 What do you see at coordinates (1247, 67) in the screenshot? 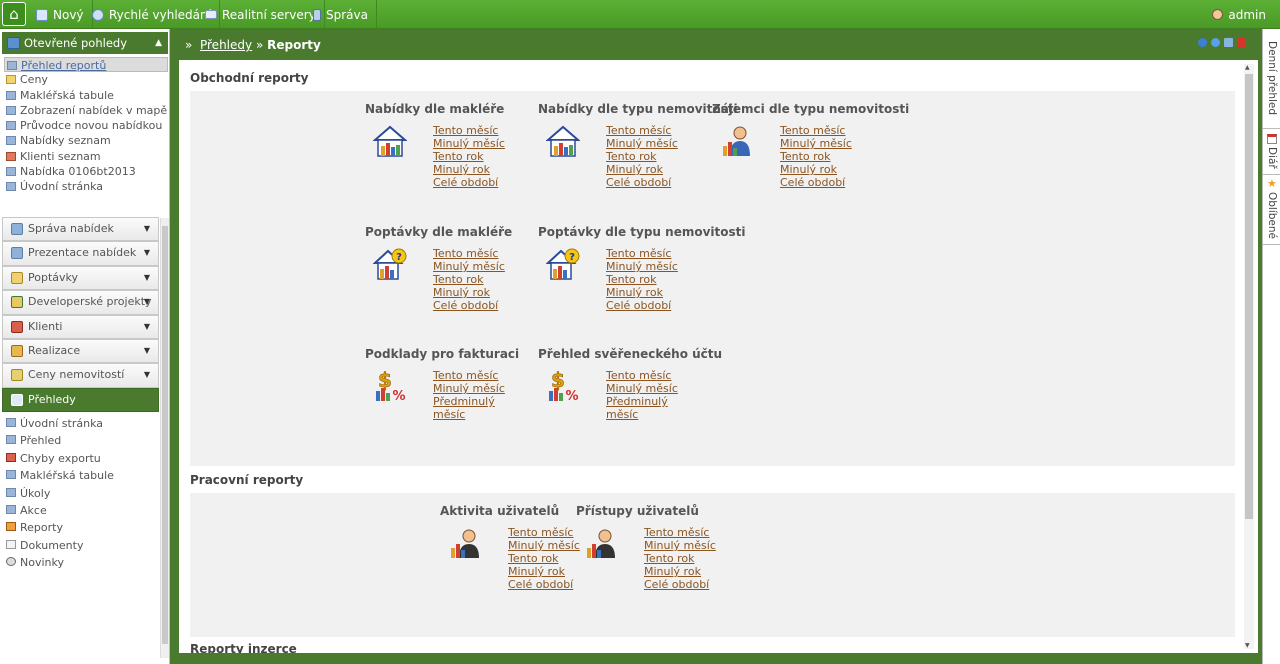
I see `scroll-up-icon: ▲` at bounding box center [1247, 67].